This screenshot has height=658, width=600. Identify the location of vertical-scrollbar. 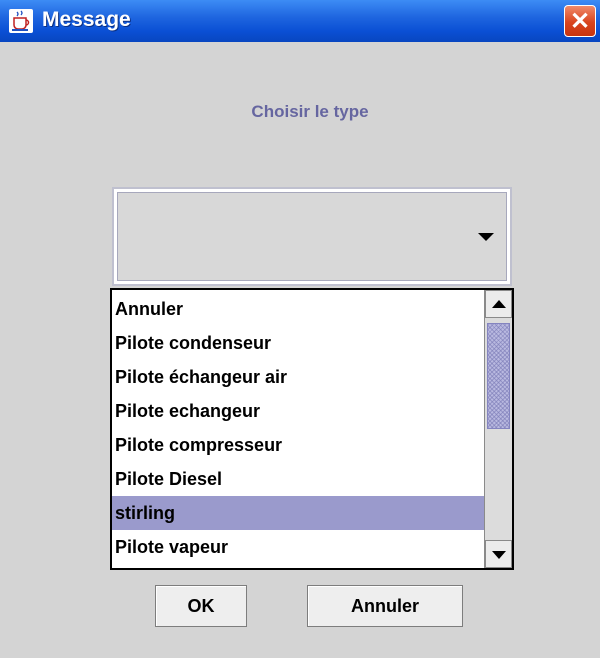
(498, 429).